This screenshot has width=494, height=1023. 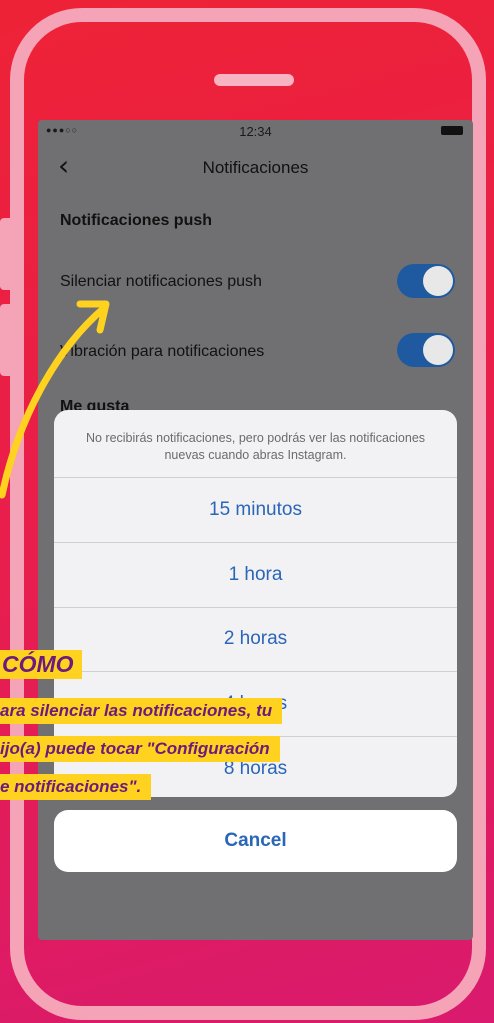 I want to click on nav-bar: ‹ Notificaciones, so click(x=255, y=168).